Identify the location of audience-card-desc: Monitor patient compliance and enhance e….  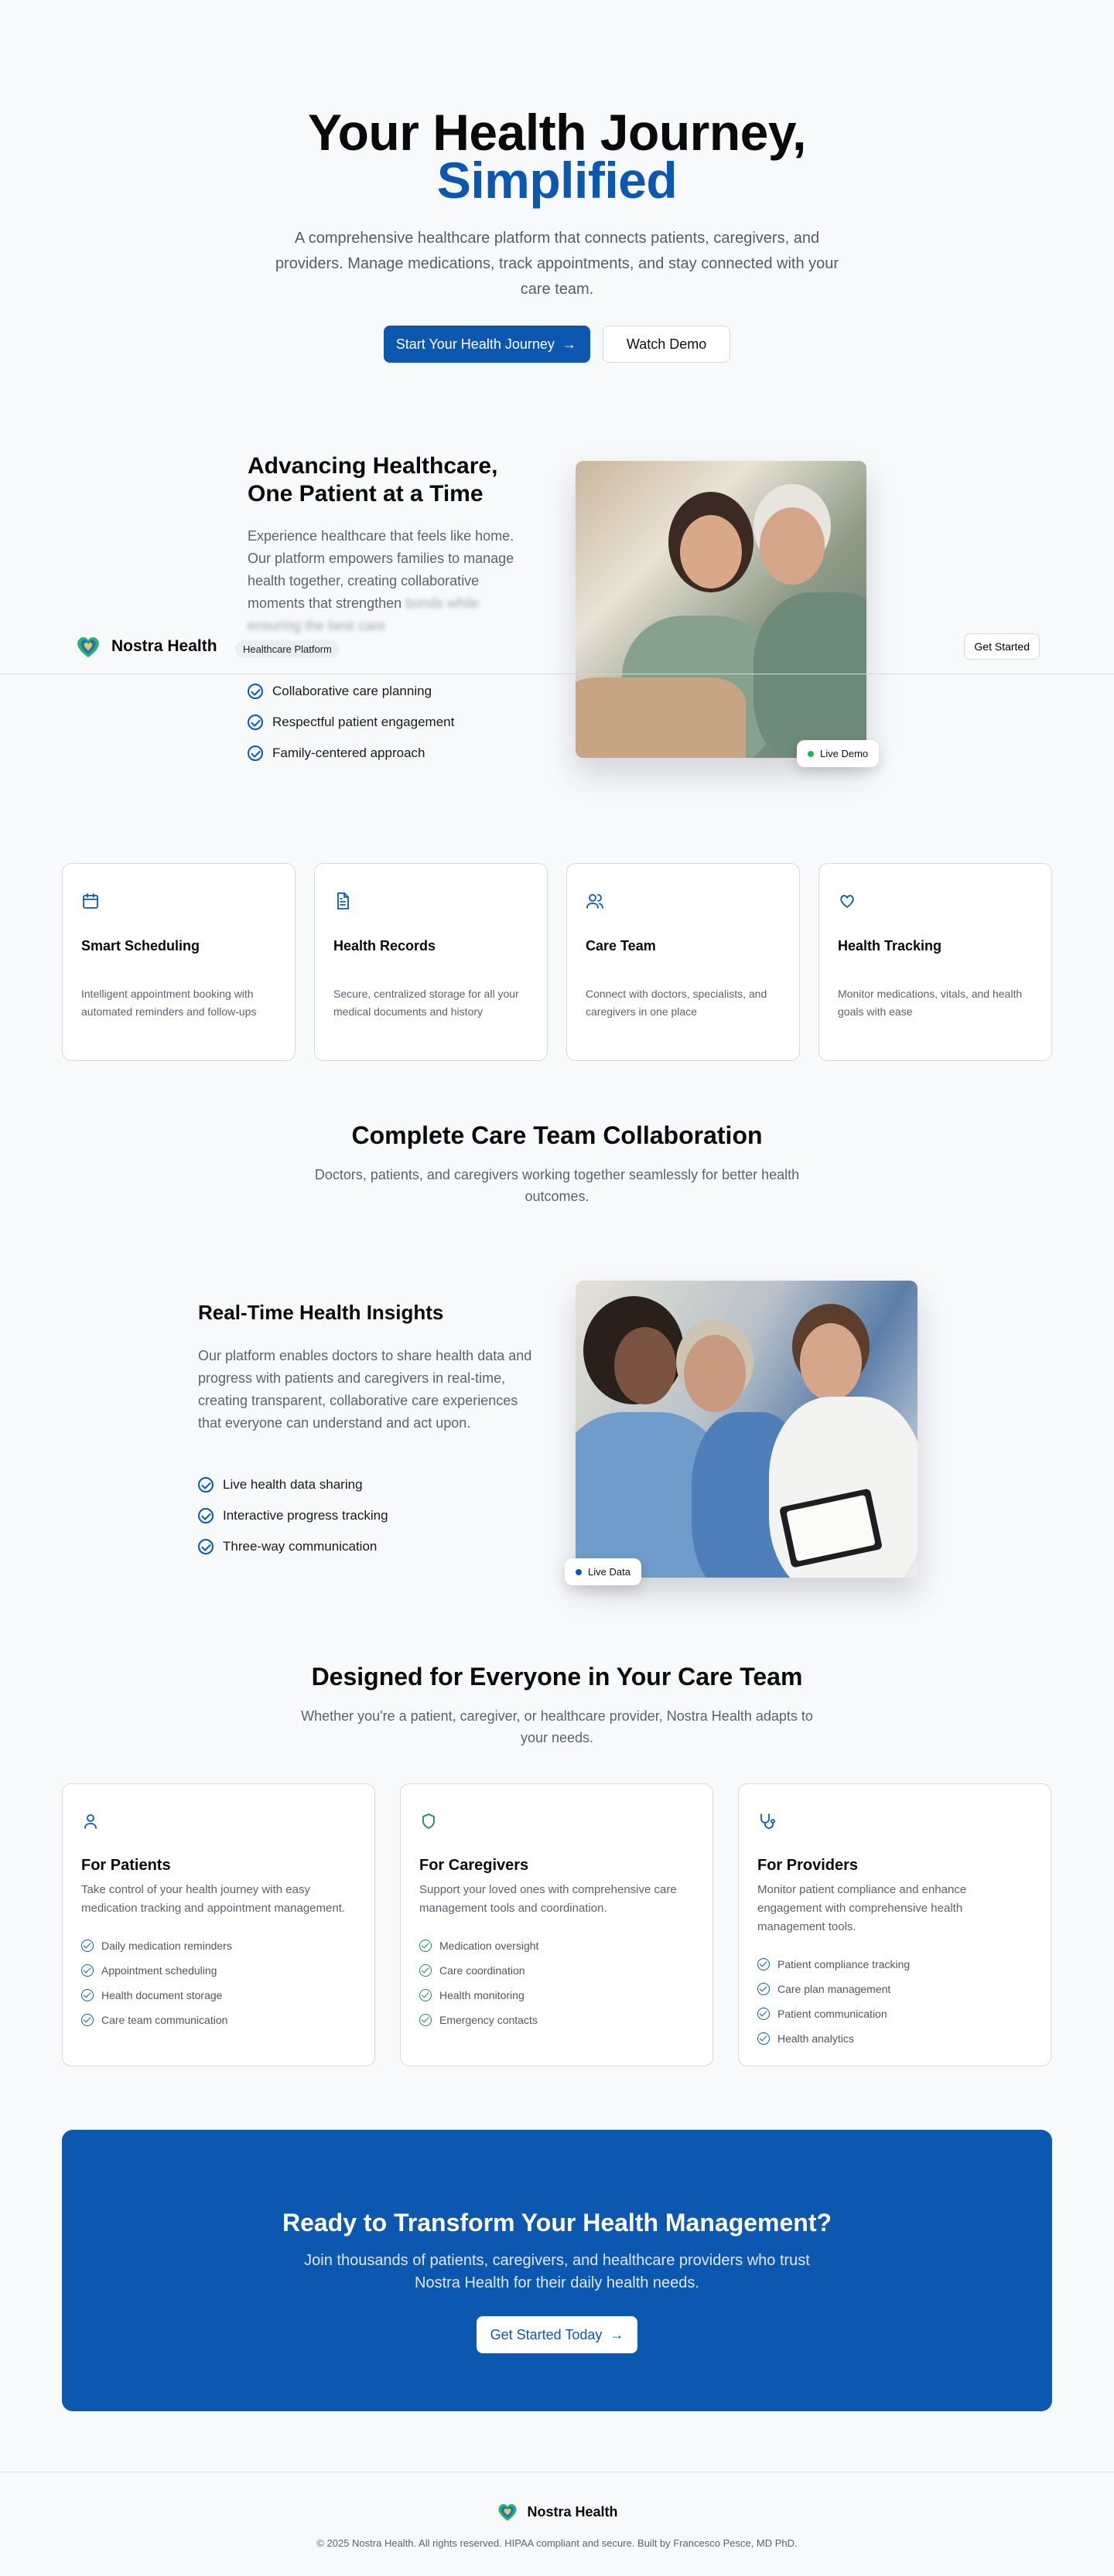
(862, 1908).